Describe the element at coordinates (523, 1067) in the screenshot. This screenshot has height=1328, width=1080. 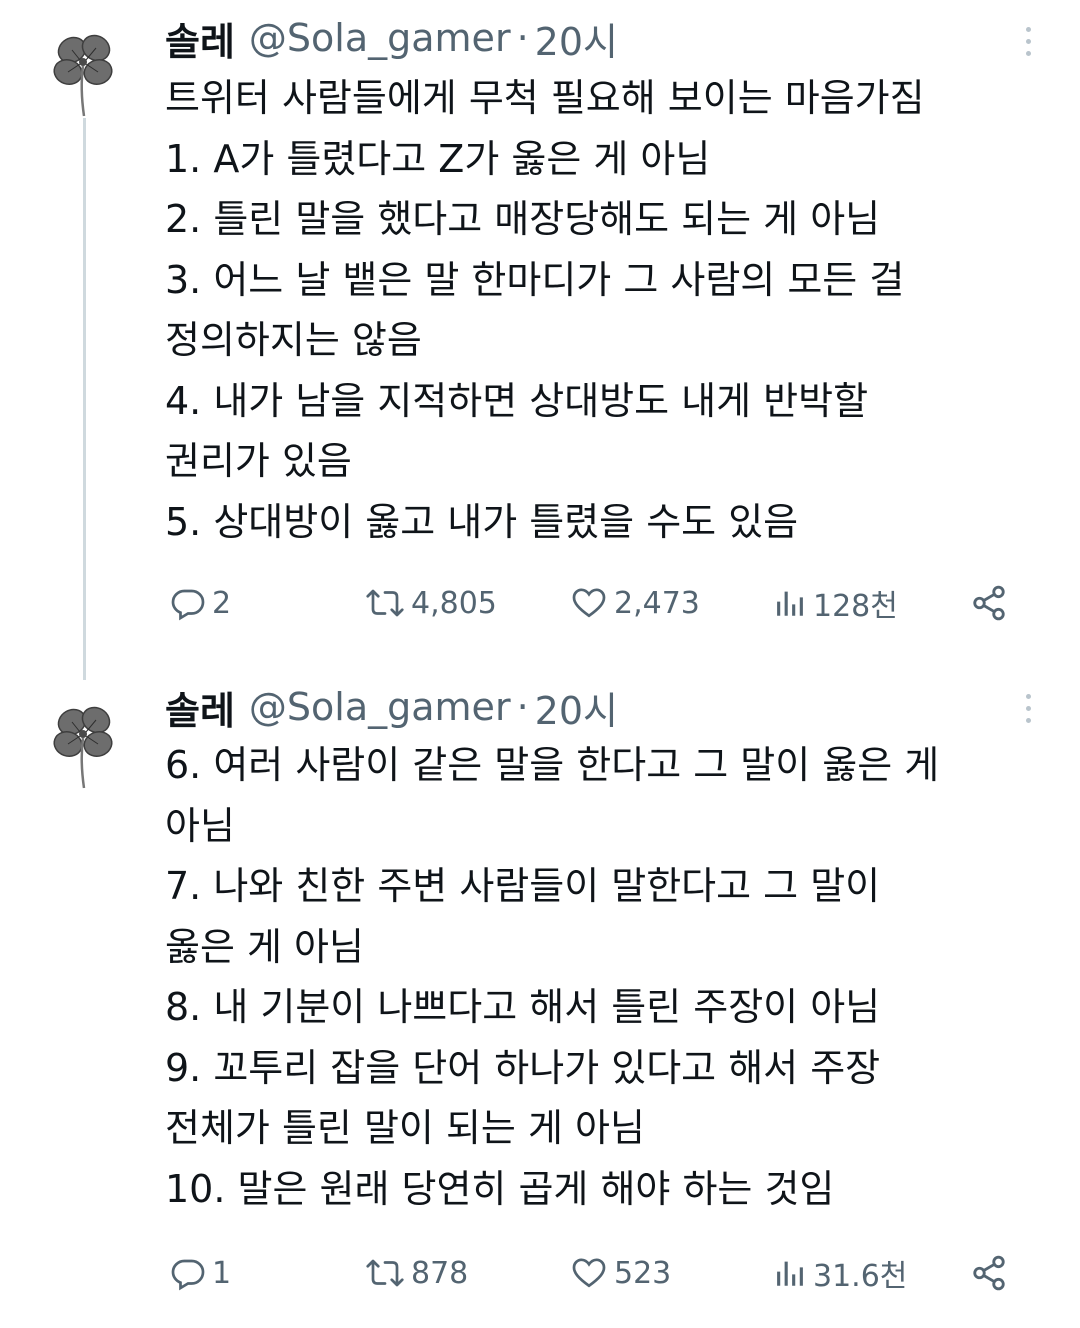
I see `tweet-text-line: 9. 꼬투리 잡을 단어 하나가 있다고 해서 주장` at that location.